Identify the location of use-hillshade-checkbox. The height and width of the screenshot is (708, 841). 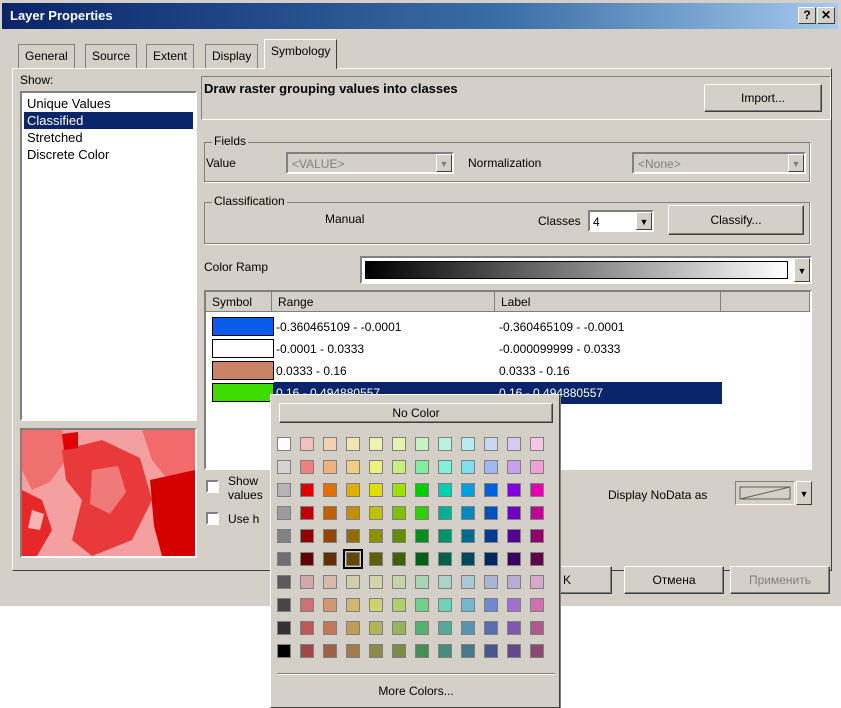
(212, 518).